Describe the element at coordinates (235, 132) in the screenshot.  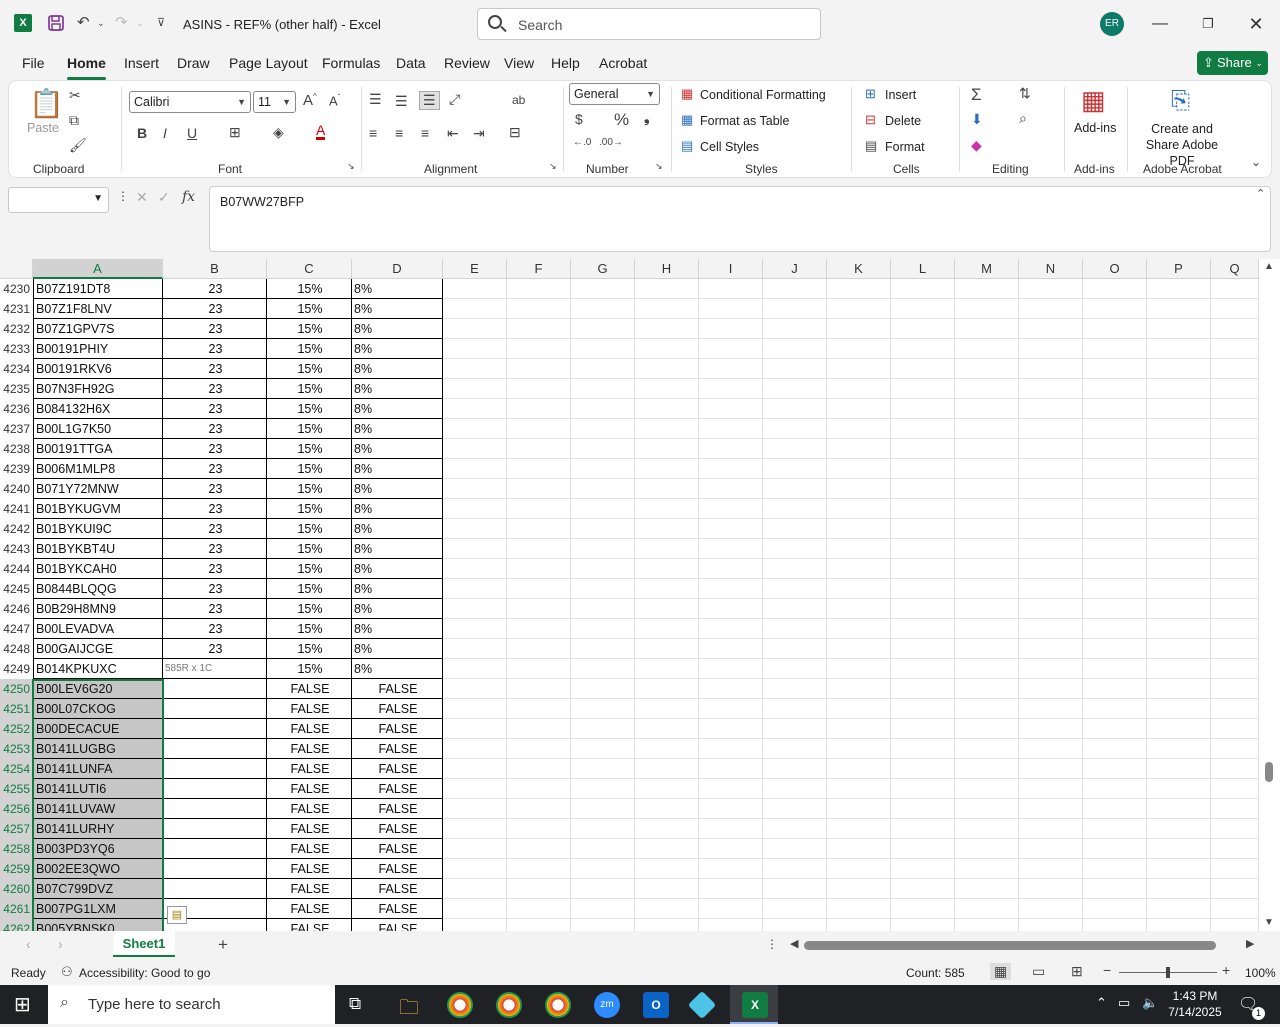
I see `borders-icon: ⊞` at that location.